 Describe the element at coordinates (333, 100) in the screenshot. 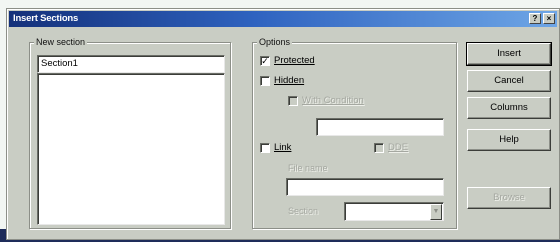

I see `with-condition-label: With Condition` at that location.